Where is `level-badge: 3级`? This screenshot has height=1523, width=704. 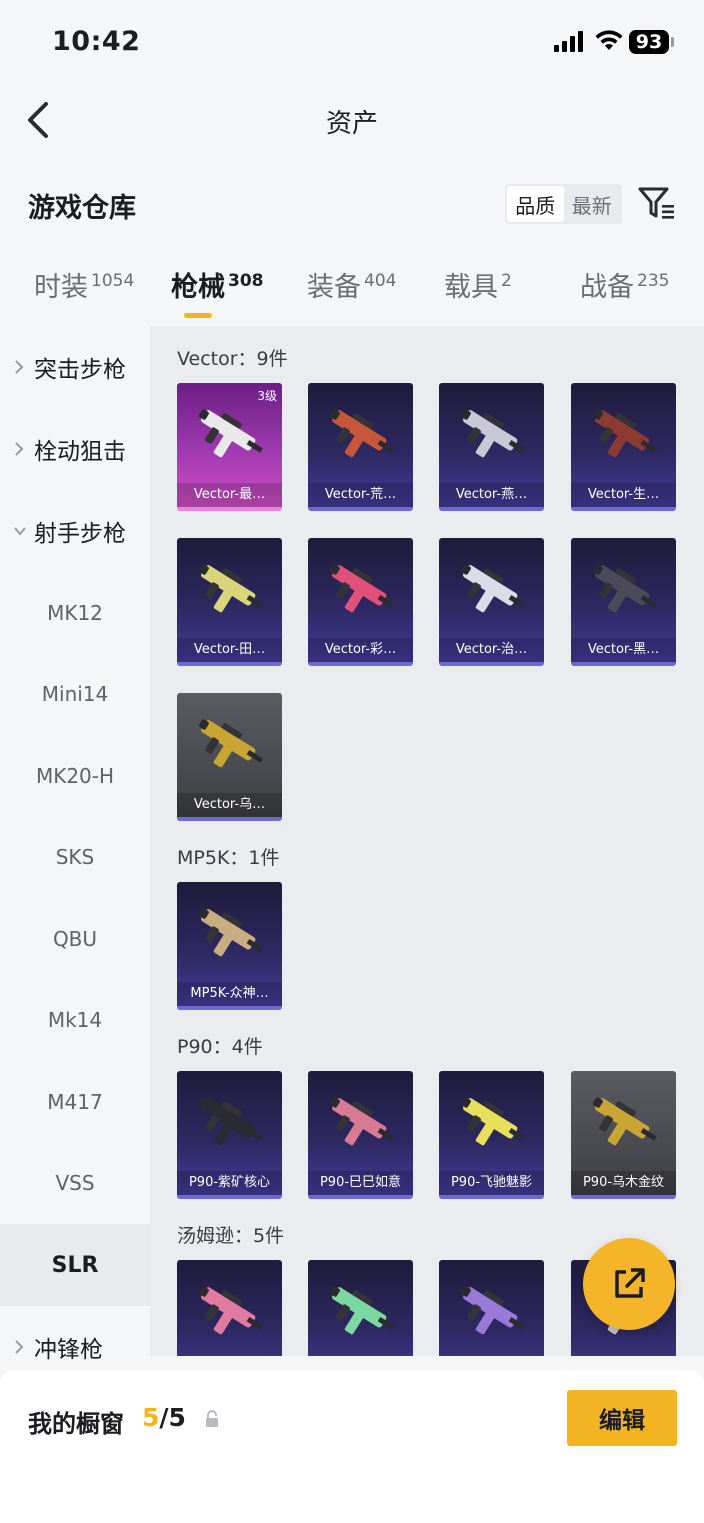 level-badge: 3级 is located at coordinates (267, 396).